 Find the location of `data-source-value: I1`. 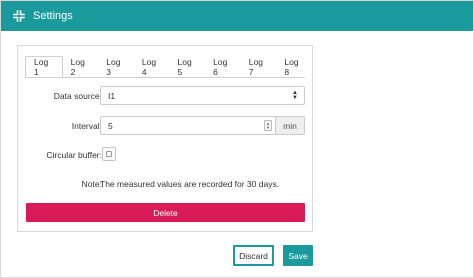

data-source-value: I1 is located at coordinates (112, 95).